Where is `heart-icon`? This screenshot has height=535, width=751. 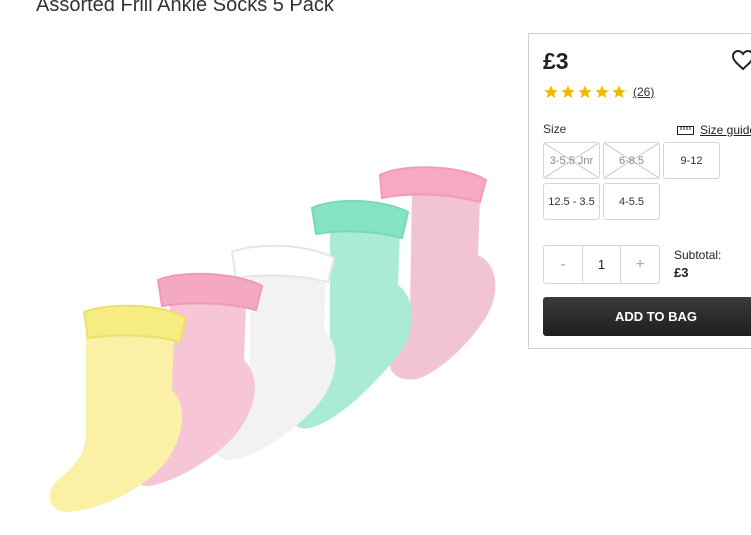 heart-icon is located at coordinates (741, 60).